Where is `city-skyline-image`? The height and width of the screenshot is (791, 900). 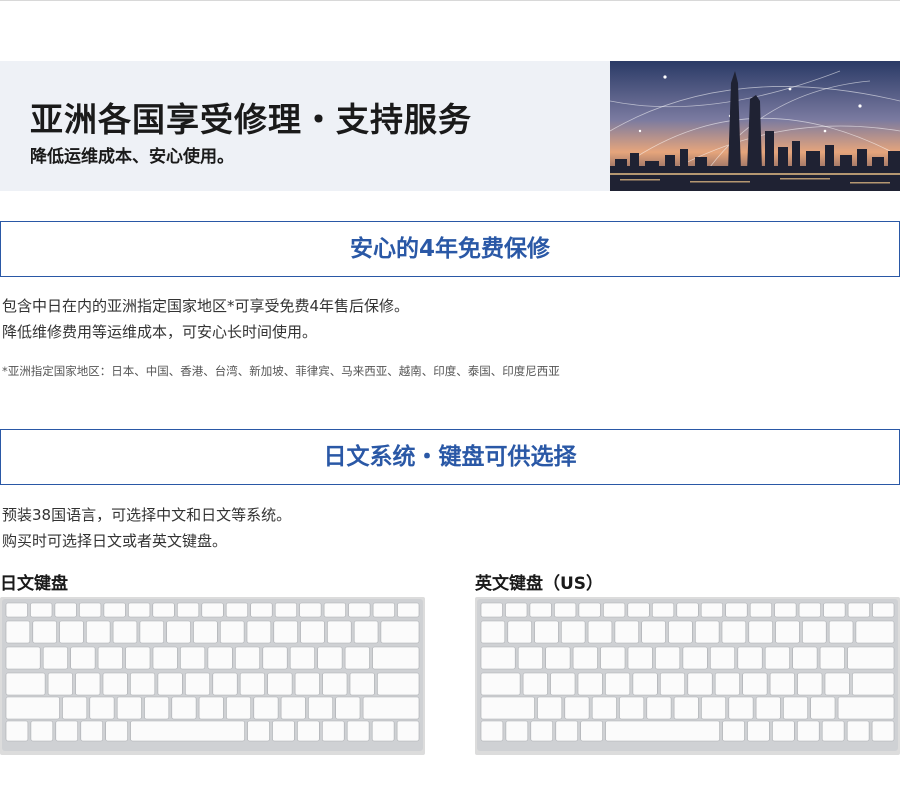 city-skyline-image is located at coordinates (755, 126).